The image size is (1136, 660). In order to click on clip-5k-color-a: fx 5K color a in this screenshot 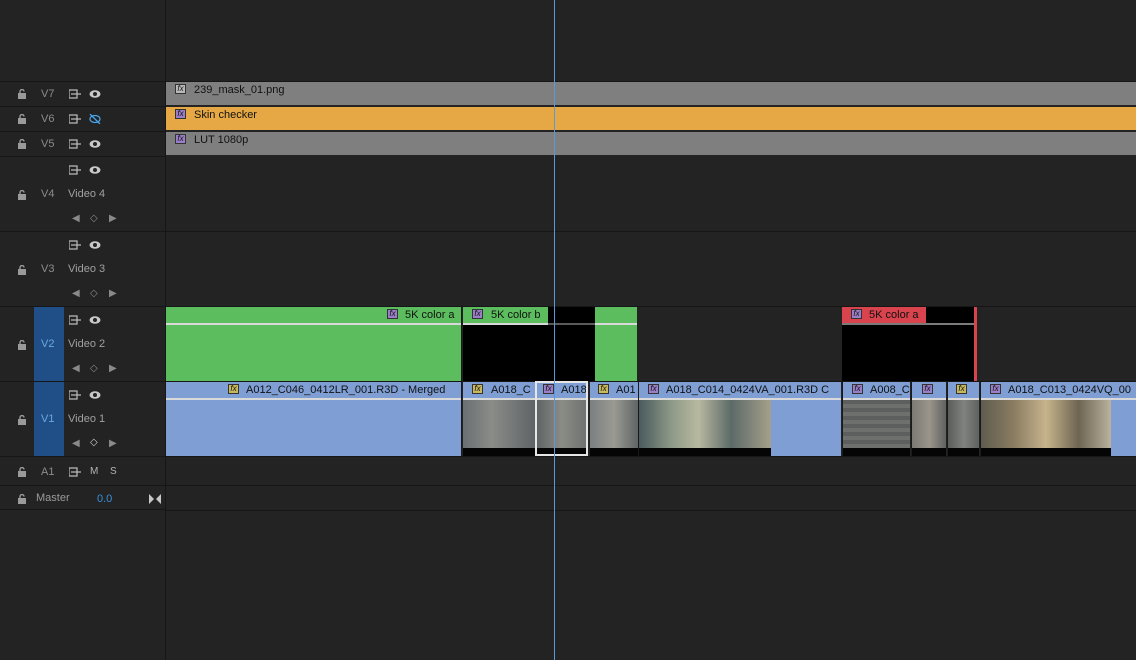, I will do `click(314, 344)`.